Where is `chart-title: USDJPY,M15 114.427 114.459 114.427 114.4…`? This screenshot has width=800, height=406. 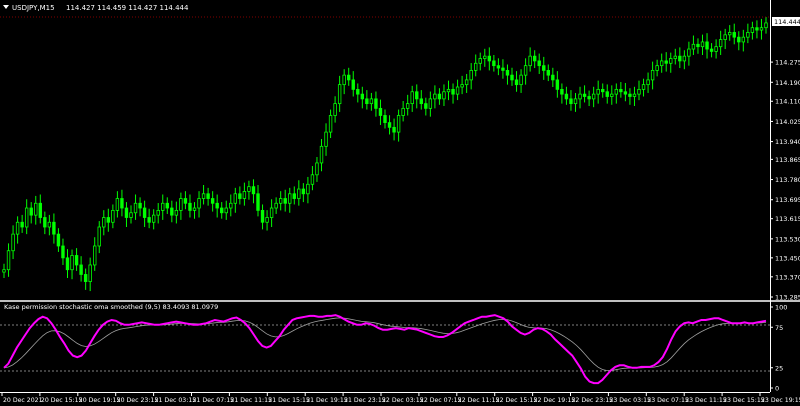 chart-title: USDJPY,M15 114.427 114.459 114.427 114.4… is located at coordinates (96, 8).